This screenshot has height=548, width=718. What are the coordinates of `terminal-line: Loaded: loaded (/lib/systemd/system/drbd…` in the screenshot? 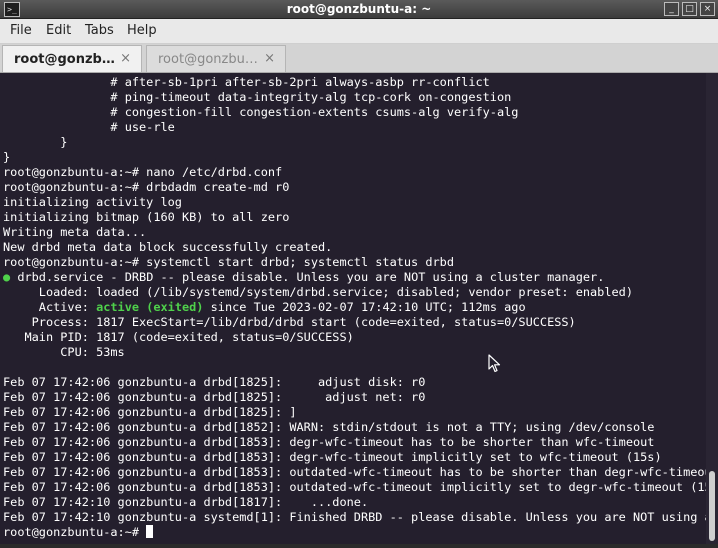 It's located at (354, 292).